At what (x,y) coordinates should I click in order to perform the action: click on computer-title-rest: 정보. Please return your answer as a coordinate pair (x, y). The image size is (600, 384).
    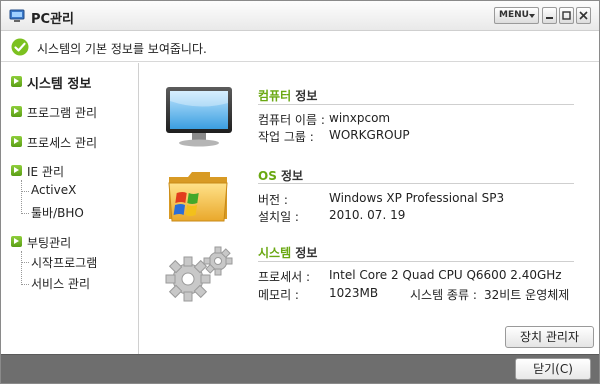
    Looking at the image, I should click on (304, 96).